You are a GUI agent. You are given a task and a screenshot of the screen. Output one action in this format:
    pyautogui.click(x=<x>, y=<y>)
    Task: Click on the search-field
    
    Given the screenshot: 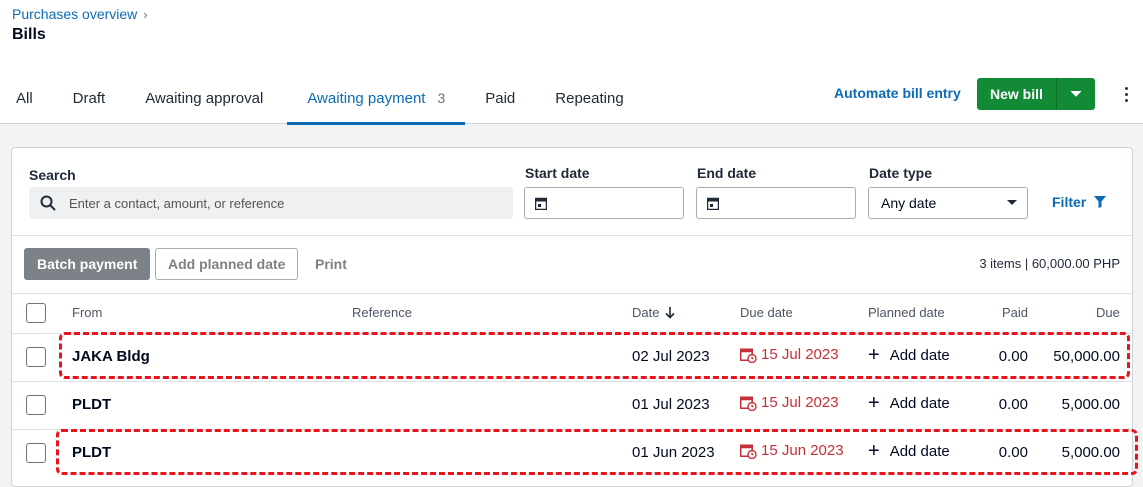 What is the action you would take?
    pyautogui.click(x=271, y=203)
    